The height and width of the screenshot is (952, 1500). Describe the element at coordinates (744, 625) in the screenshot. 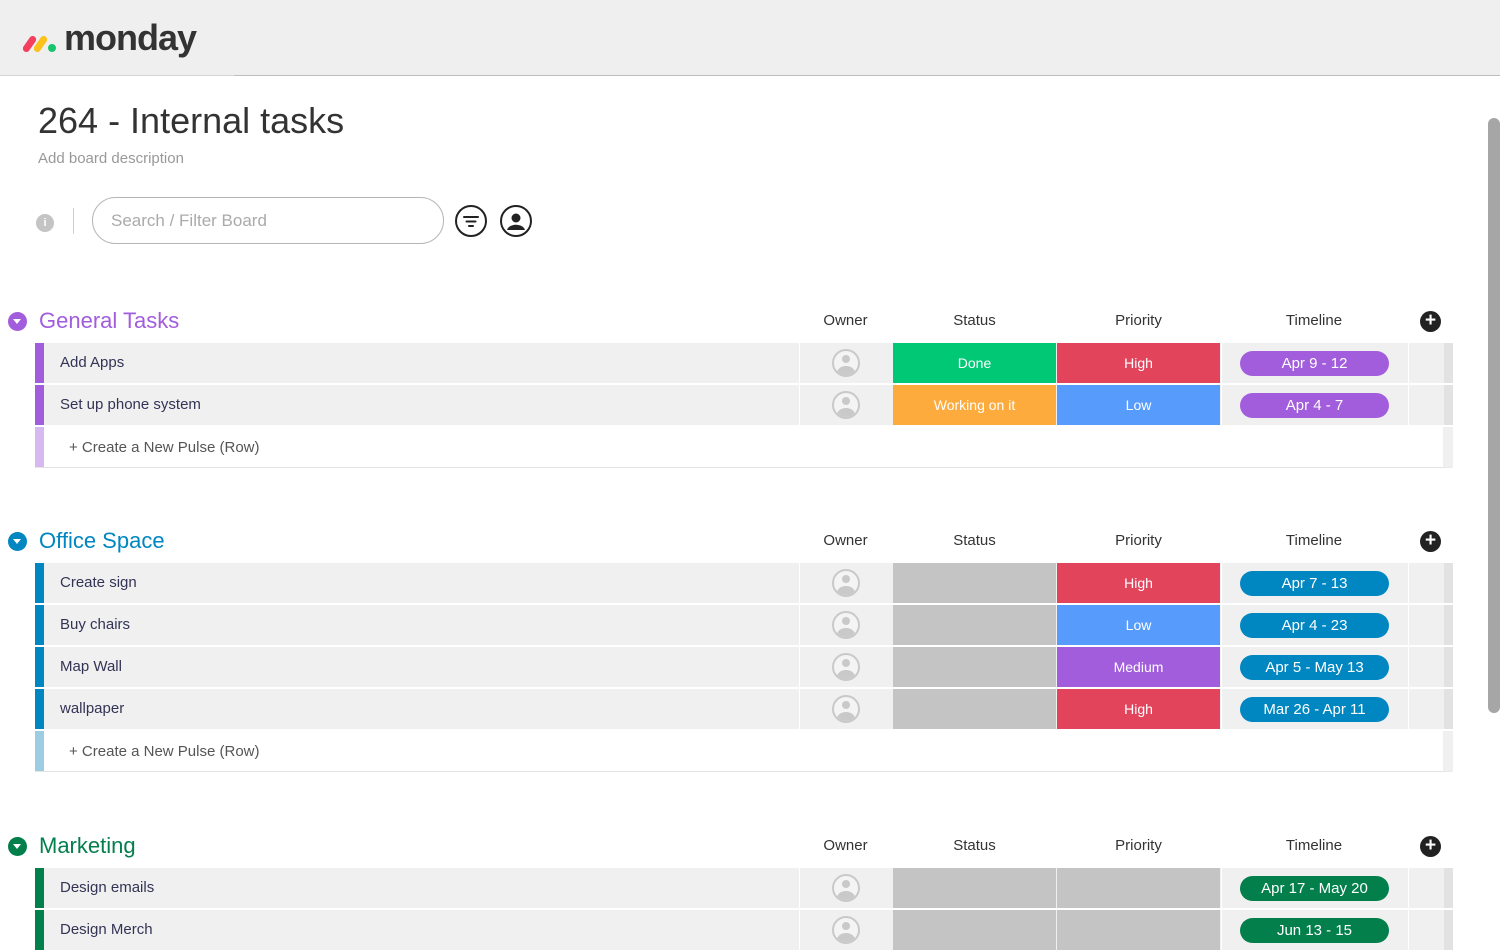

I see `table-row: Buy chairs Low Apr 4 - 23` at that location.